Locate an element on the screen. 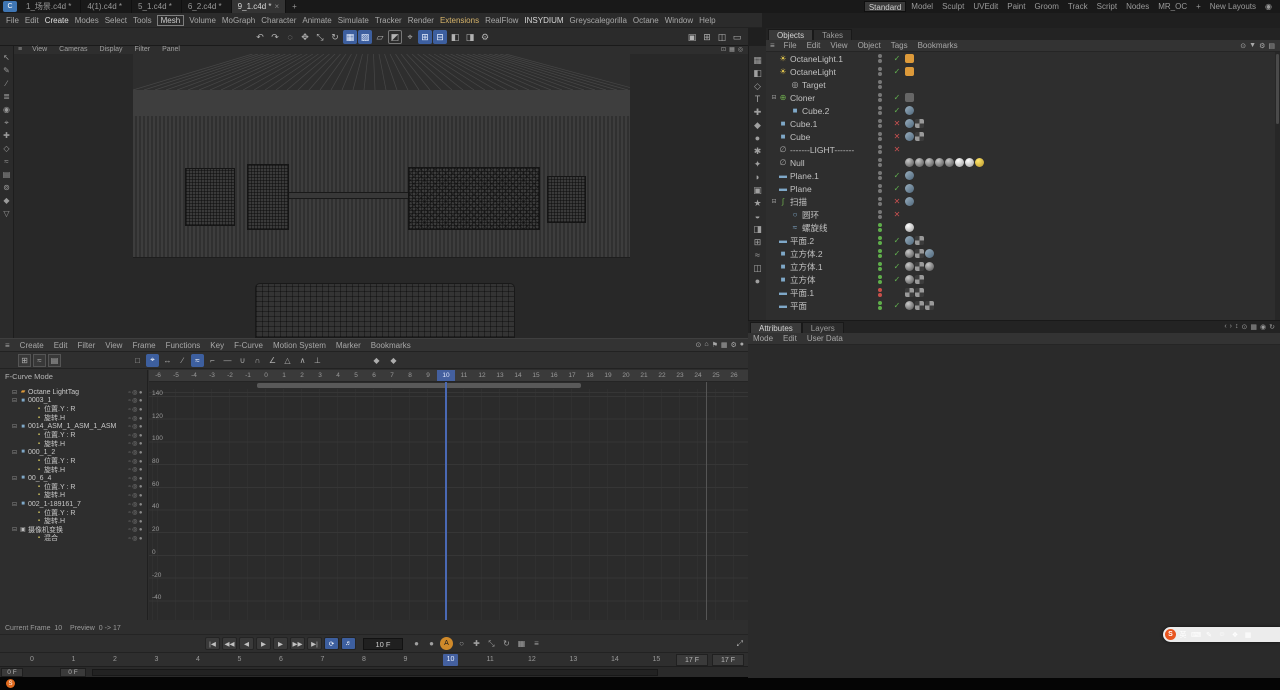  object-name: Cube.1 is located at coordinates (803, 124).